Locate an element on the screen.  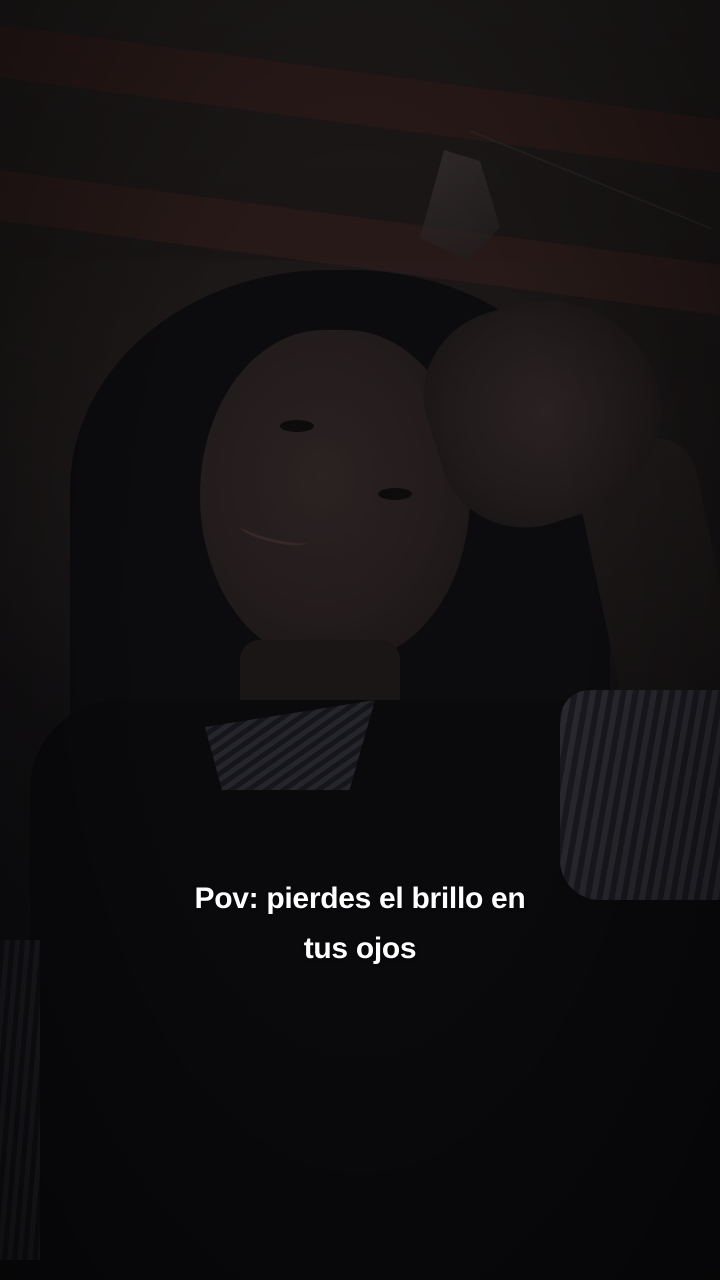
caption-line-2: tus ojos is located at coordinates (360, 948).